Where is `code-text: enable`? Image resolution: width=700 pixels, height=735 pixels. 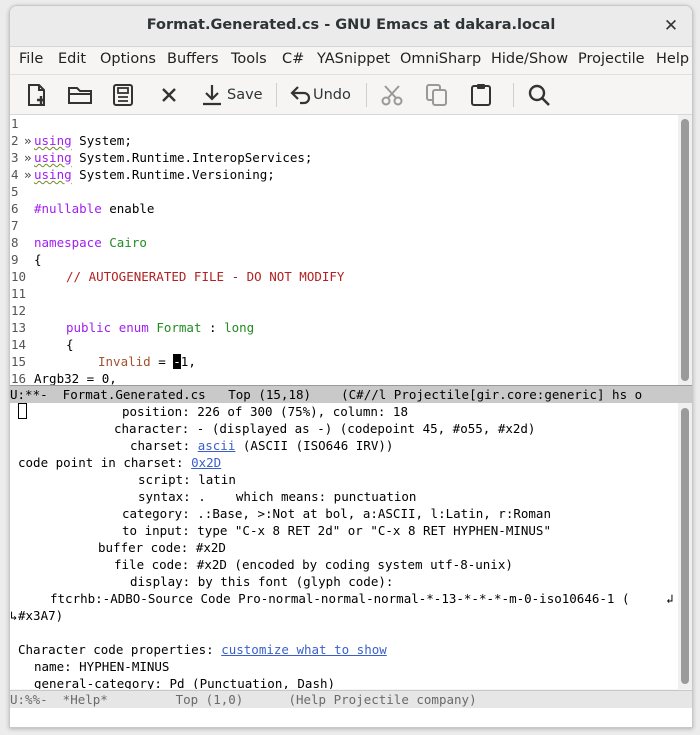
code-text: enable is located at coordinates (128, 208).